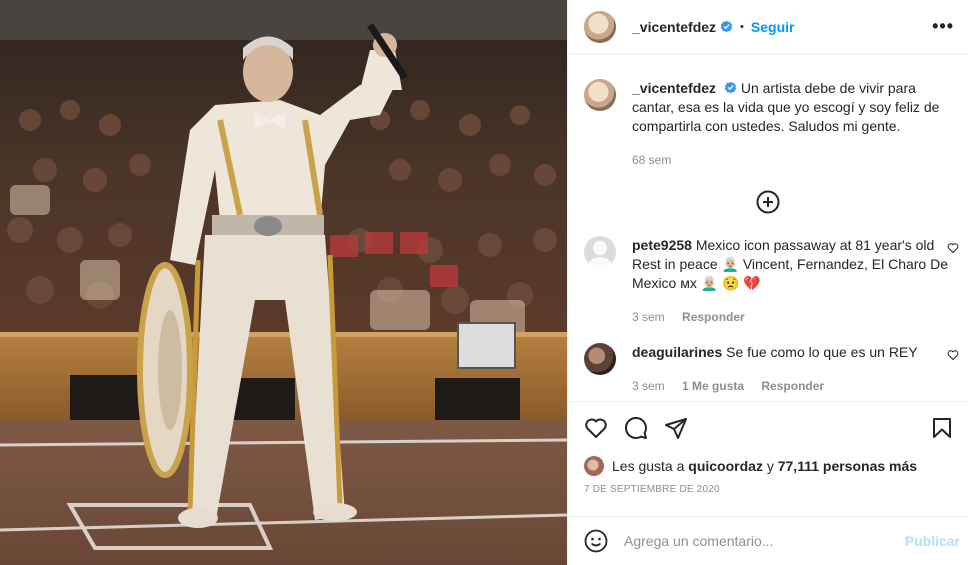  What do you see at coordinates (725, 466) in the screenshot?
I see `likes-user: quicoordaz` at bounding box center [725, 466].